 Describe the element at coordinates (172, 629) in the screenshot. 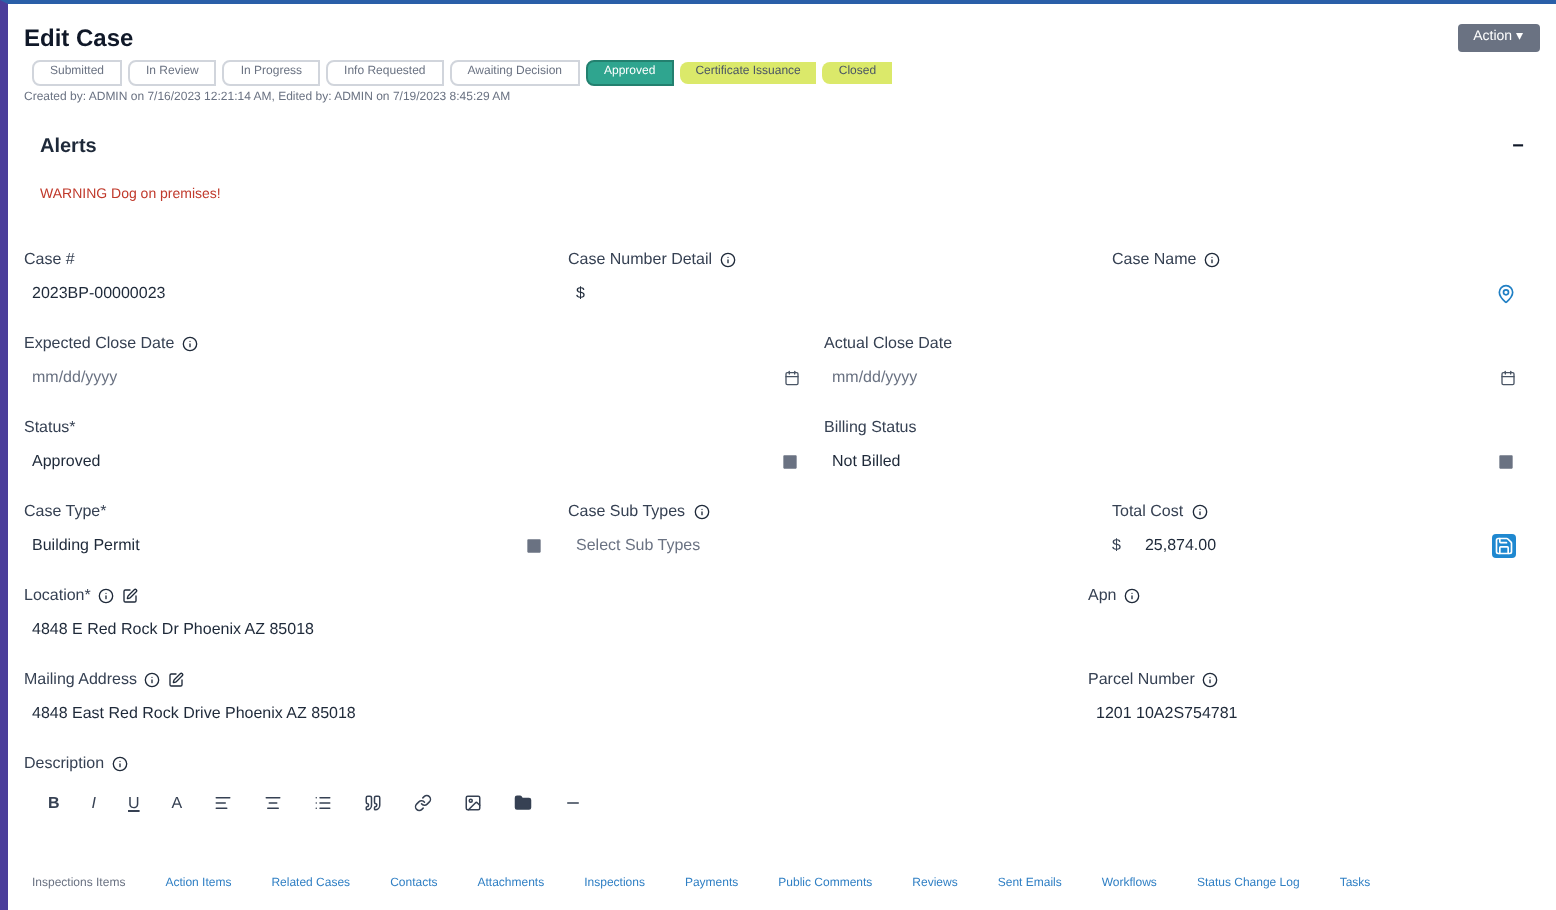

I see `field-value: 4848 E Red Rock Dr Phoenix AZ 85018` at that location.